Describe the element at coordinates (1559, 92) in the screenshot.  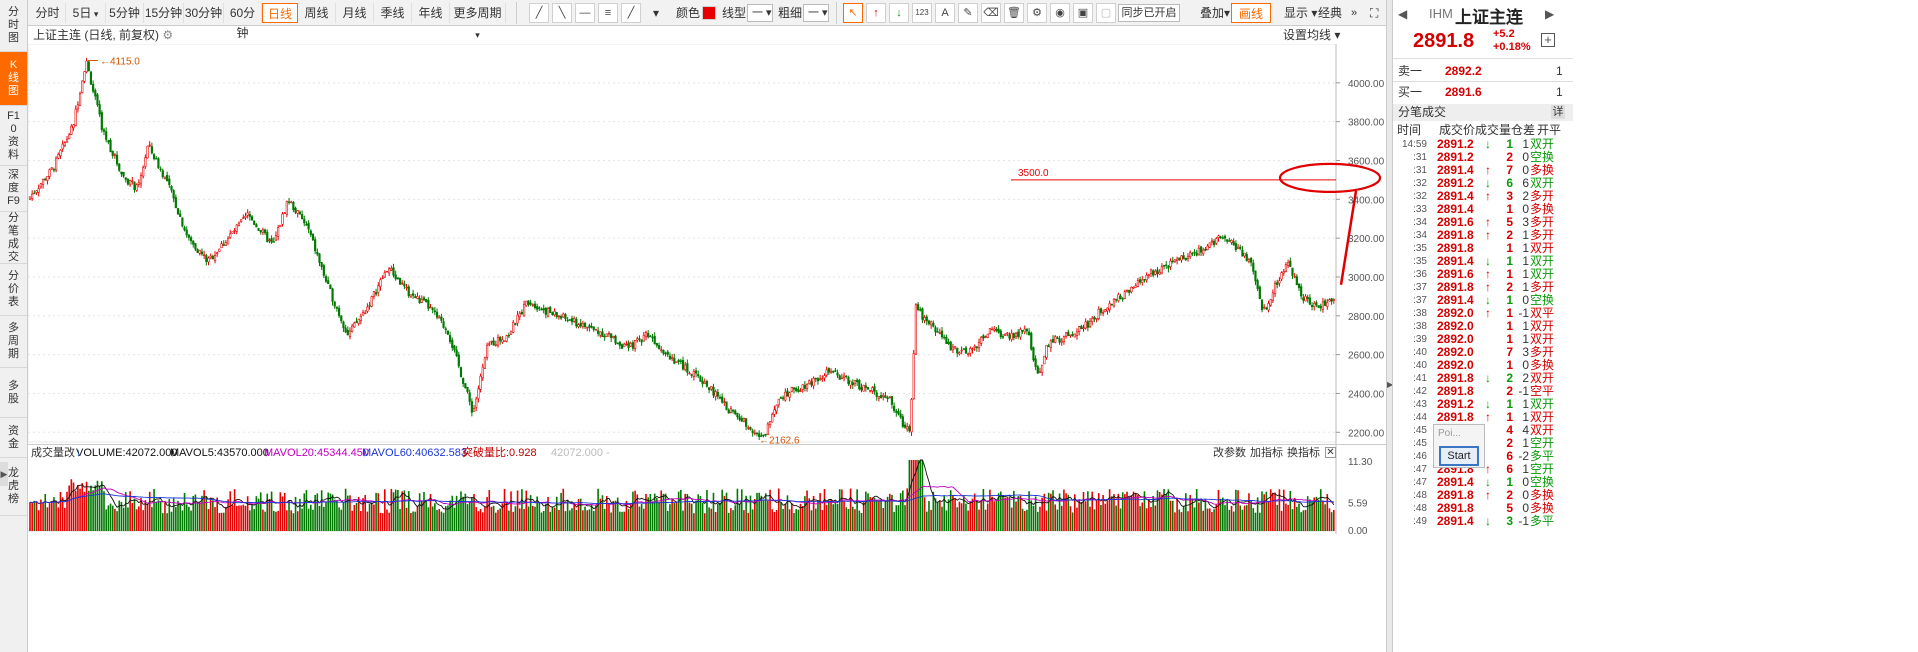
I see `bid-volume: 1` at that location.